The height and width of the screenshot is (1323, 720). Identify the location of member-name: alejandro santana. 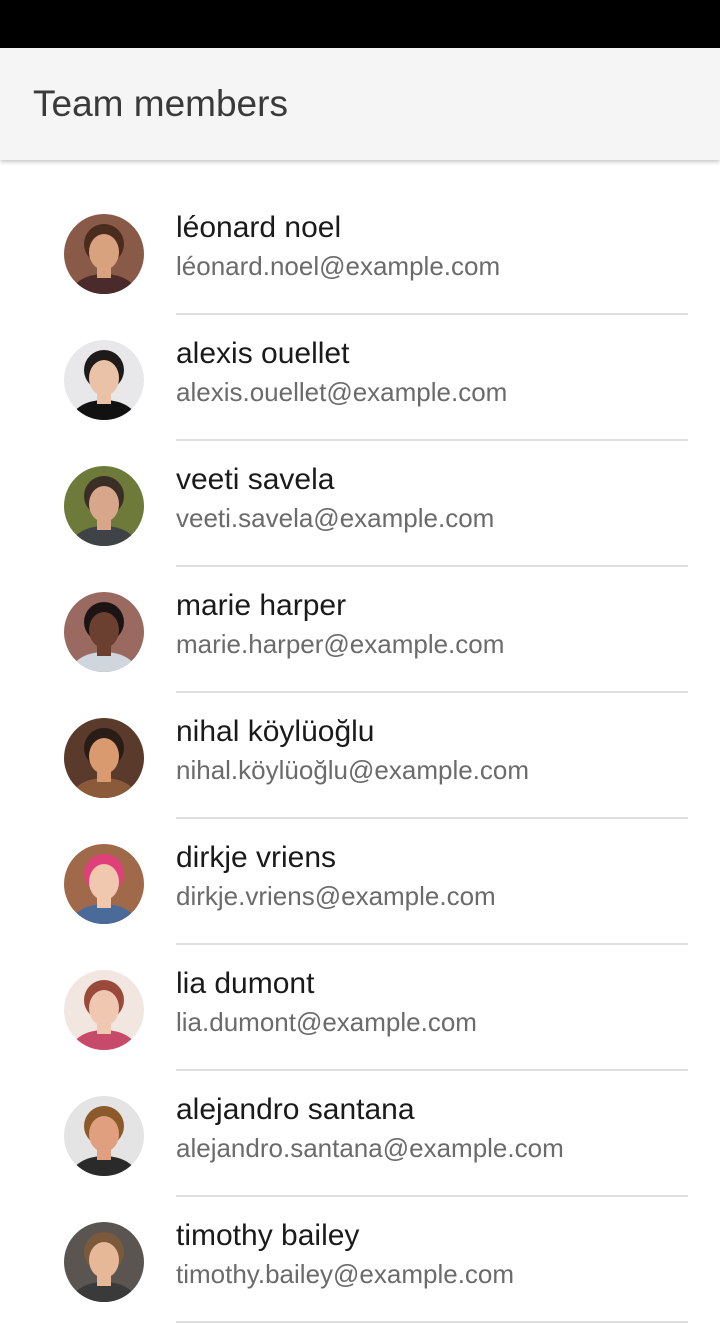
(295, 1109).